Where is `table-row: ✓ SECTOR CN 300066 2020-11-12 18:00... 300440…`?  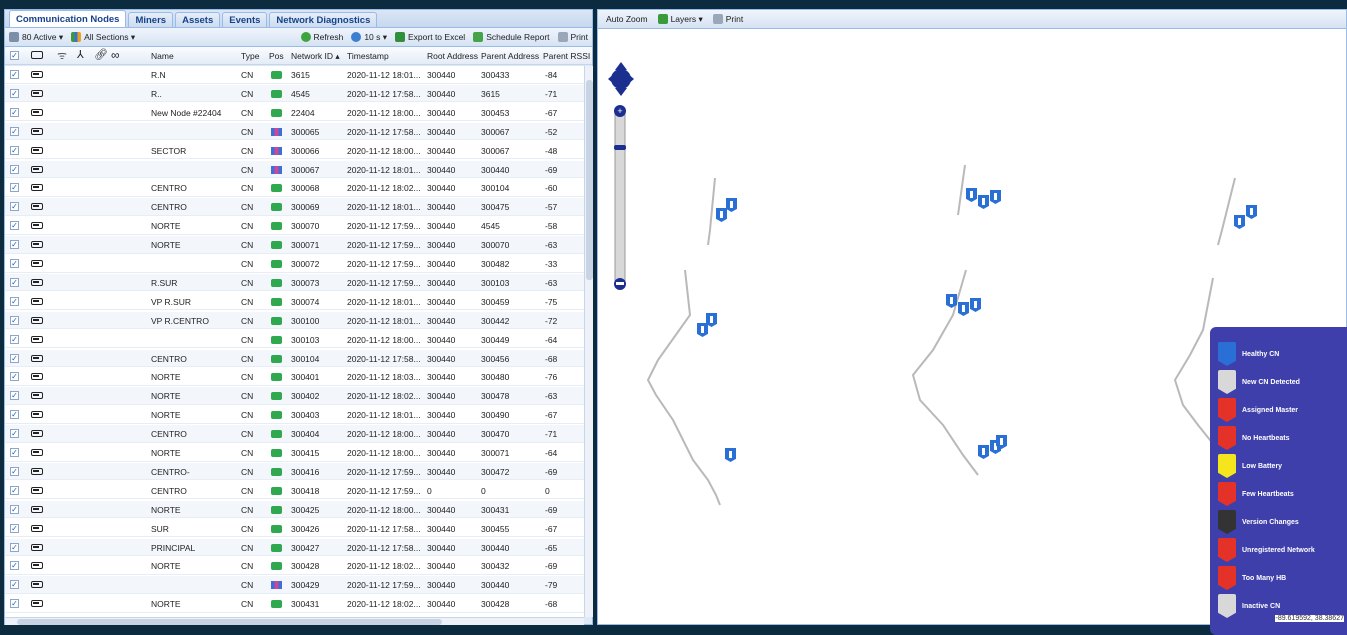
table-row: ✓ SECTOR CN 300066 2020-11-12 18:00... 300440… is located at coordinates (294, 151).